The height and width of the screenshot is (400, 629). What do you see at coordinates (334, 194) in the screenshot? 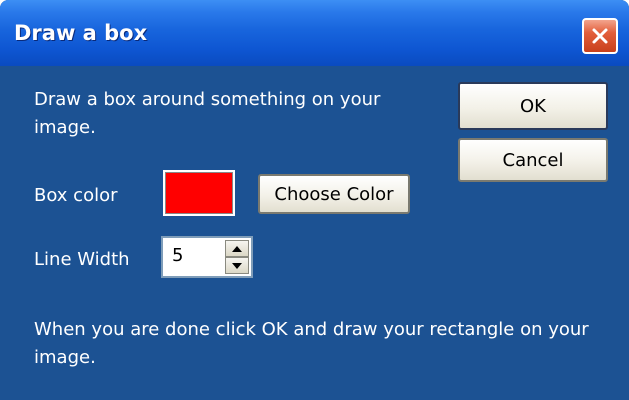
I see `choose-color-button: Choose Color` at bounding box center [334, 194].